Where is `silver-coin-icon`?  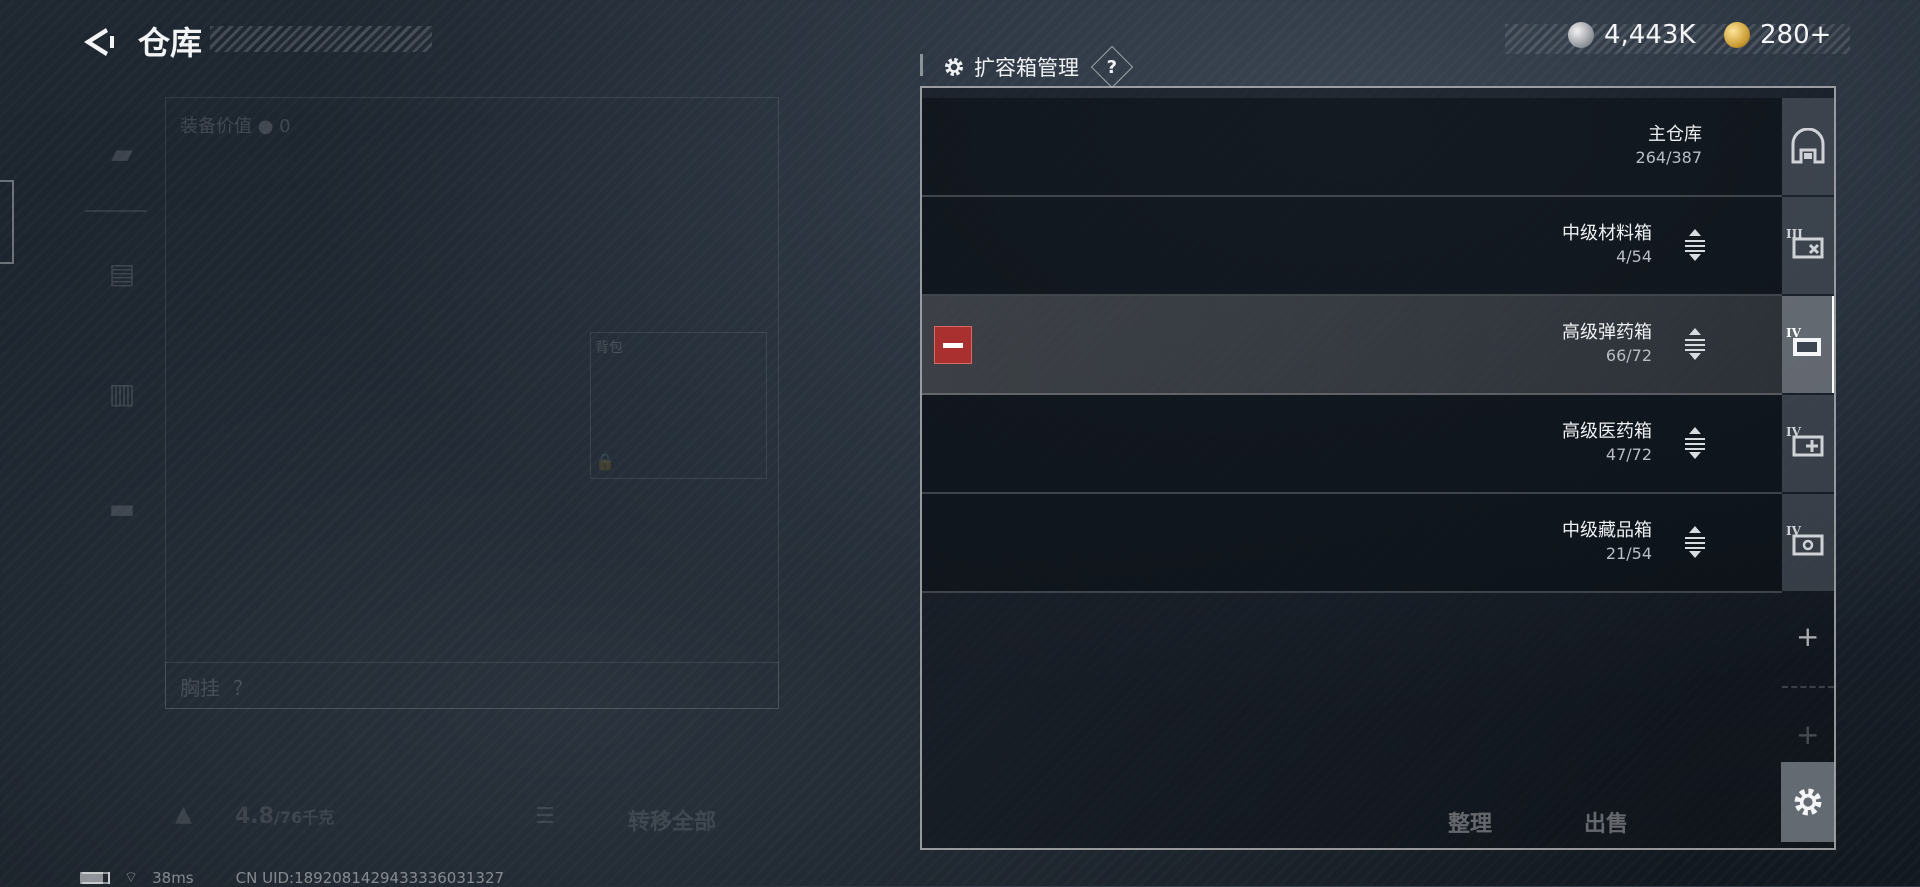
silver-coin-icon is located at coordinates (1581, 35).